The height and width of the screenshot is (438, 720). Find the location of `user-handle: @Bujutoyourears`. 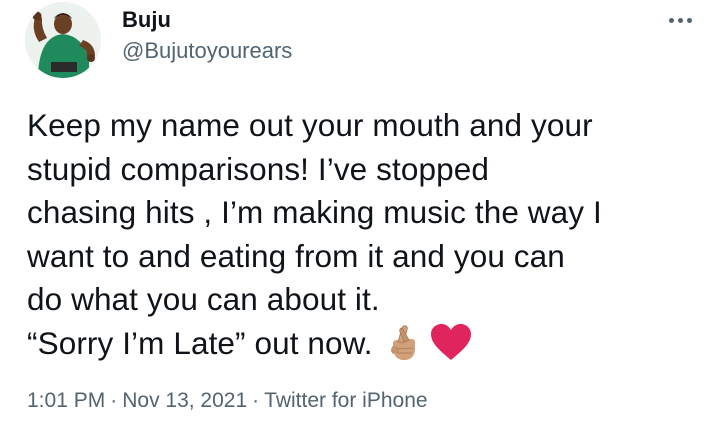

user-handle: @Bujutoyourears is located at coordinates (207, 51).